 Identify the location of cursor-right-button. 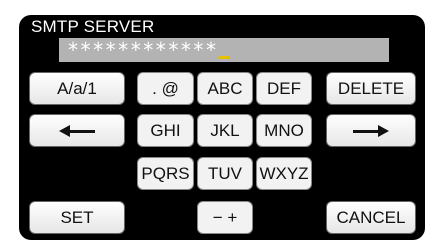
(371, 130).